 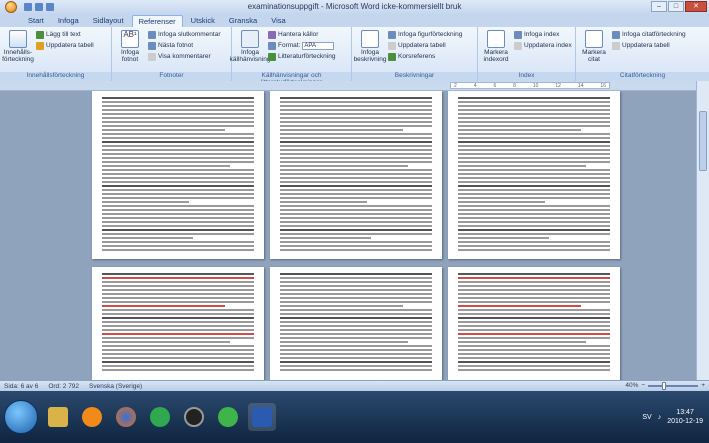 What do you see at coordinates (184, 56) in the screenshot?
I see `show-notes-button: Visa kommentarer` at bounding box center [184, 56].